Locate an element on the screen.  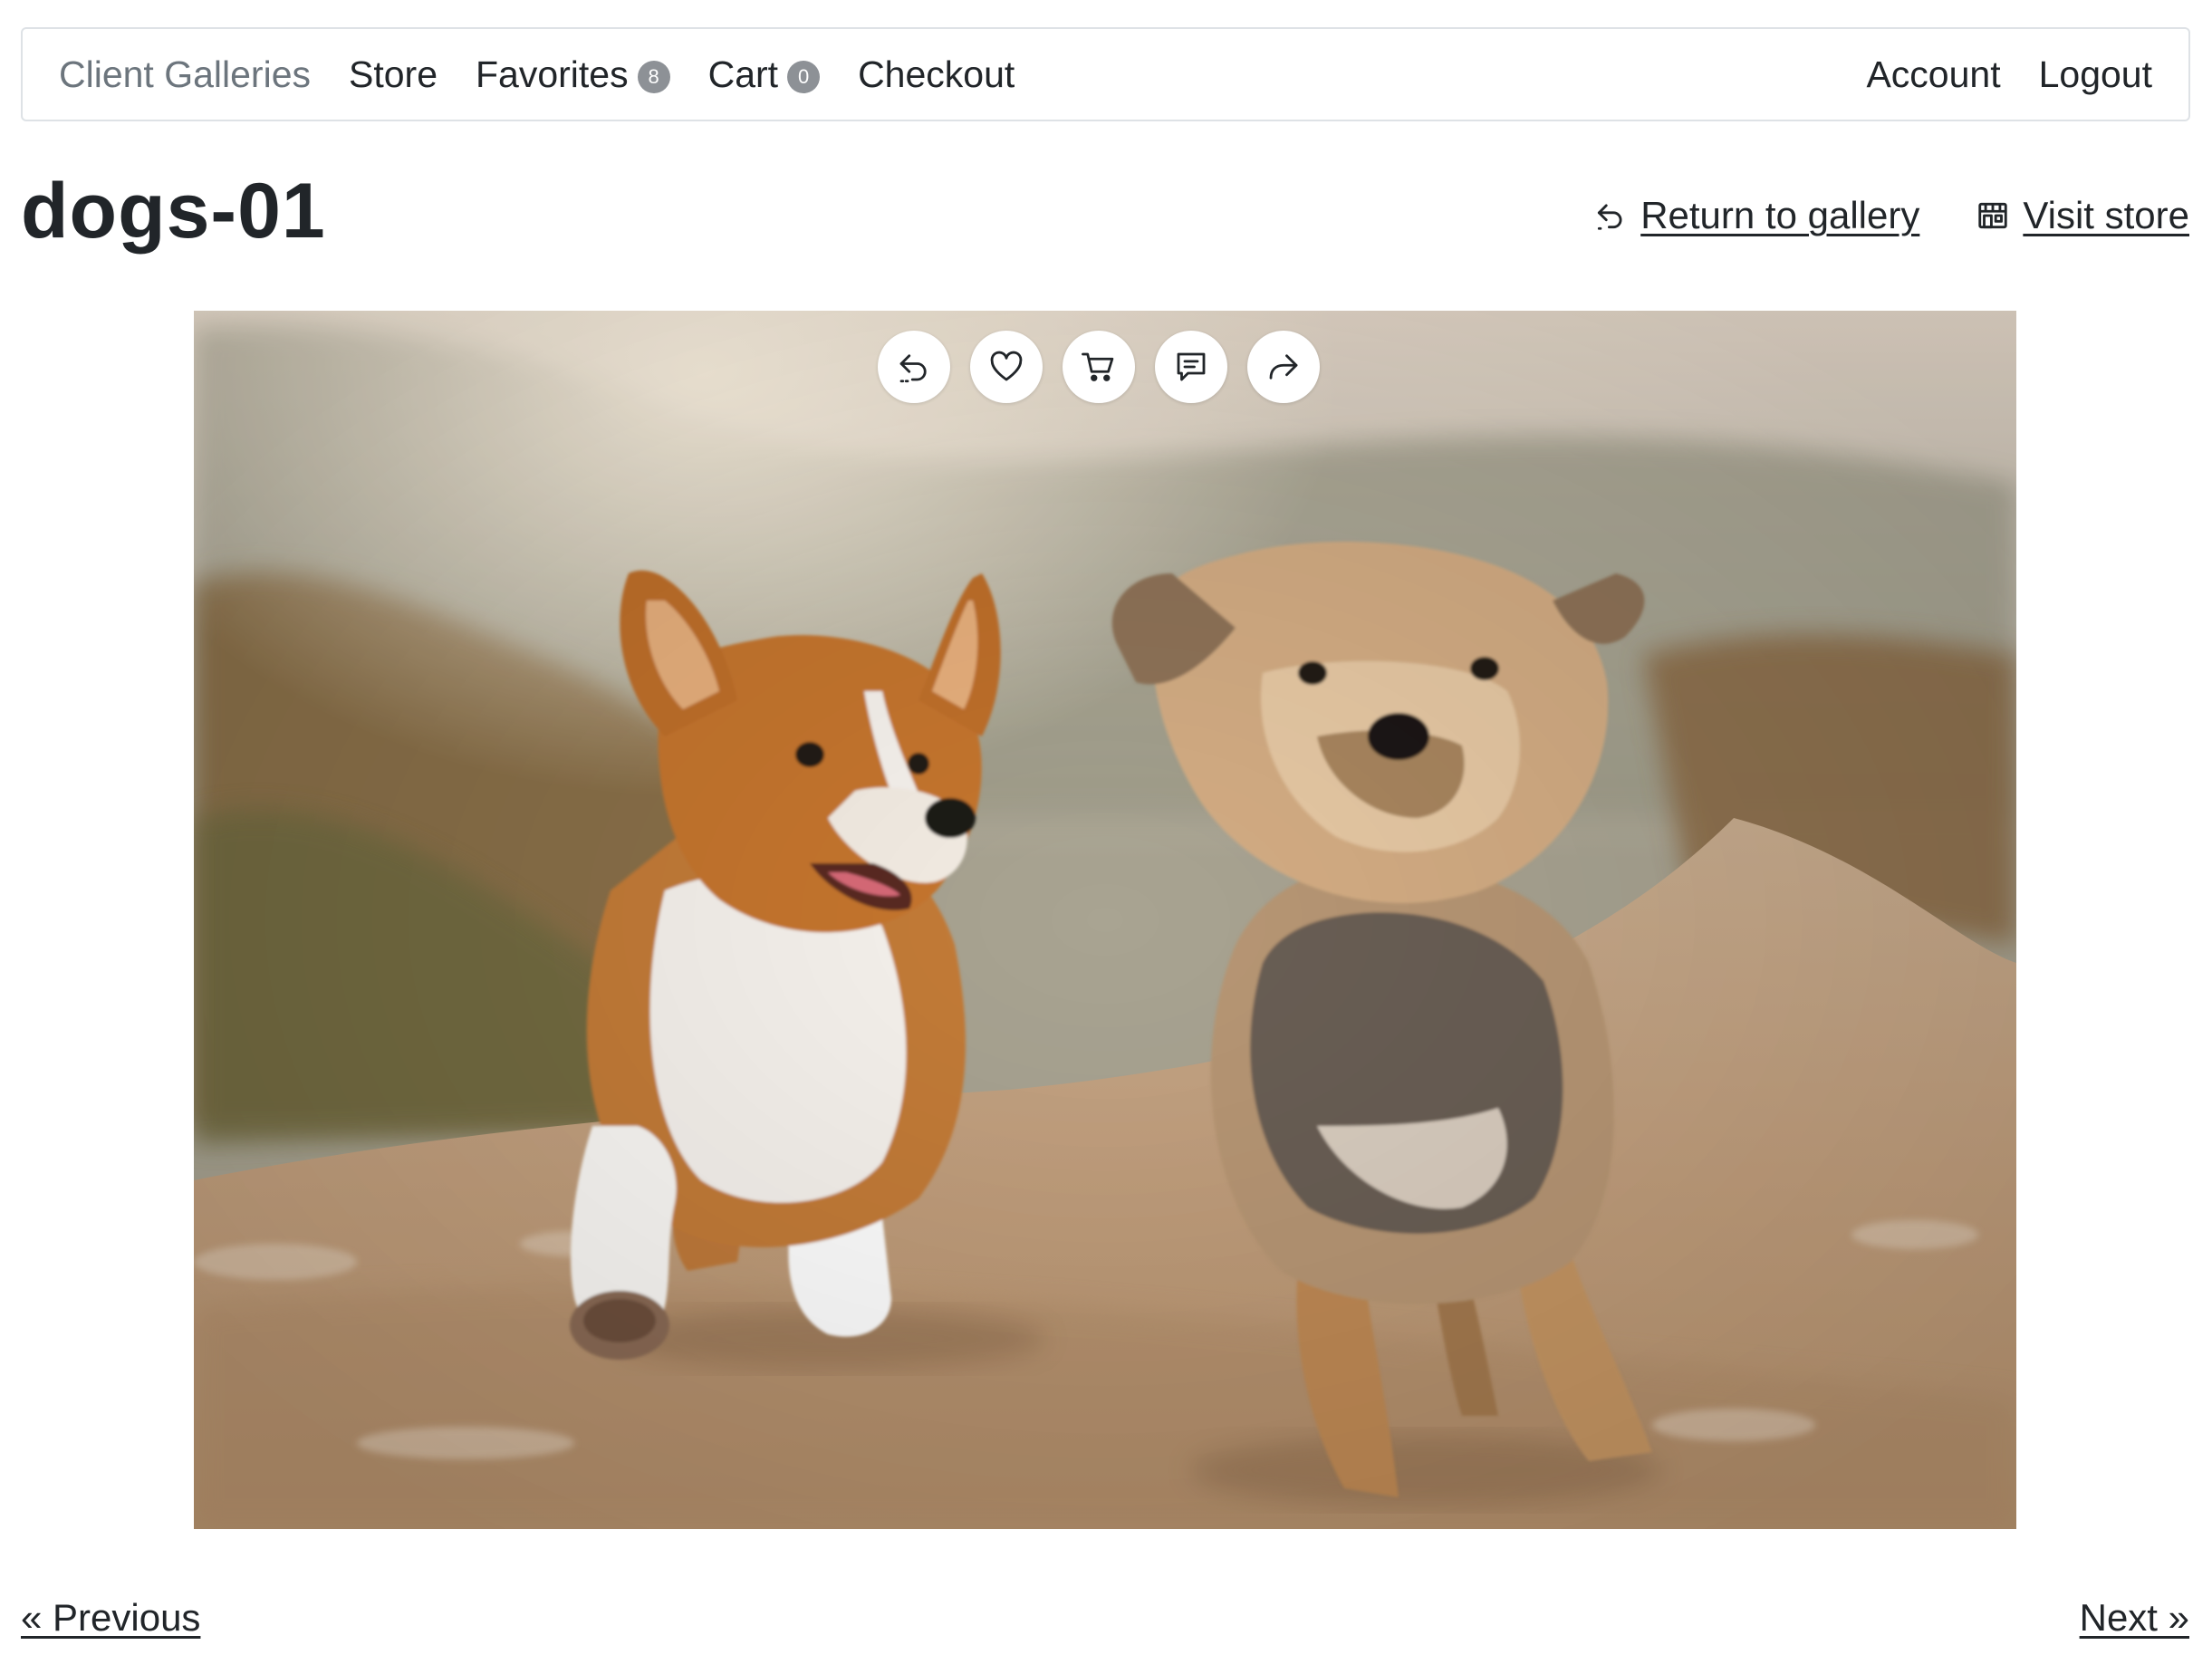
return-button is located at coordinates (914, 367).